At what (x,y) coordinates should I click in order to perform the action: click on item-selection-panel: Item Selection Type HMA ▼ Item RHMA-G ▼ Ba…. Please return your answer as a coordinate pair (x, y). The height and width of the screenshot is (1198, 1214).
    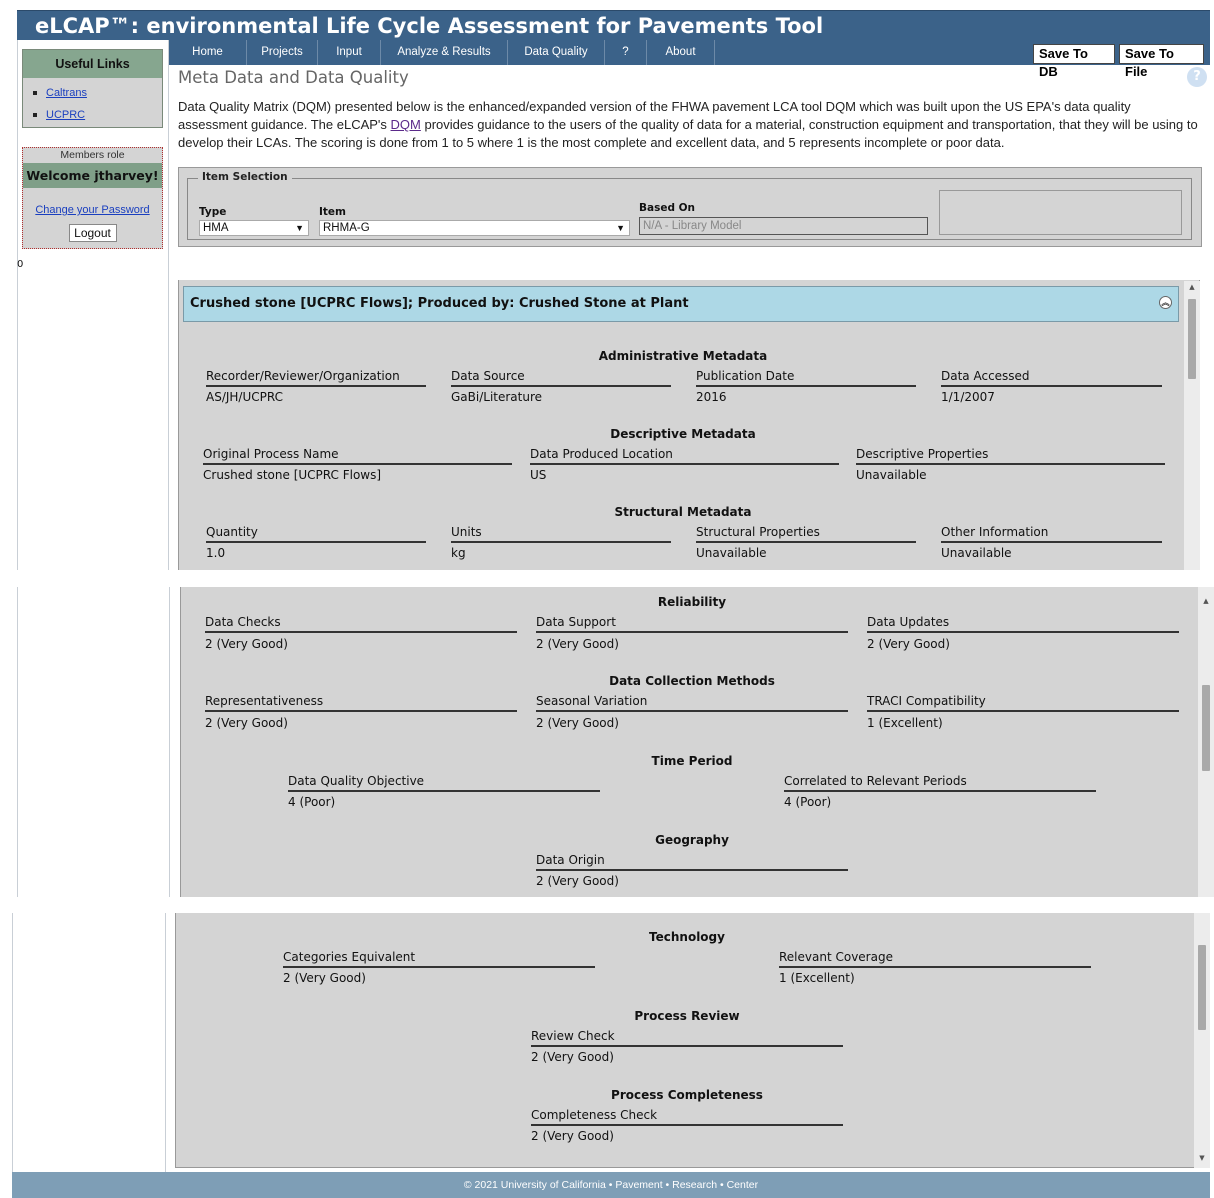
    Looking at the image, I should click on (690, 207).